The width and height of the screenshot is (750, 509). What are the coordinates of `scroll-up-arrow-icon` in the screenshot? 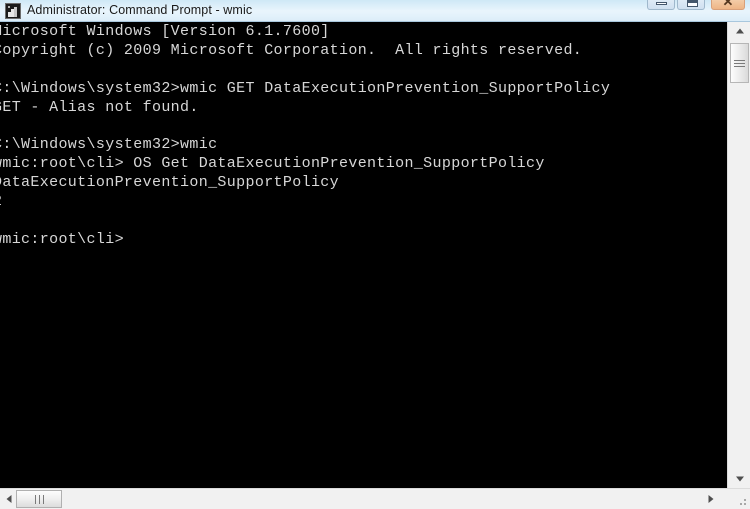 It's located at (739, 31).